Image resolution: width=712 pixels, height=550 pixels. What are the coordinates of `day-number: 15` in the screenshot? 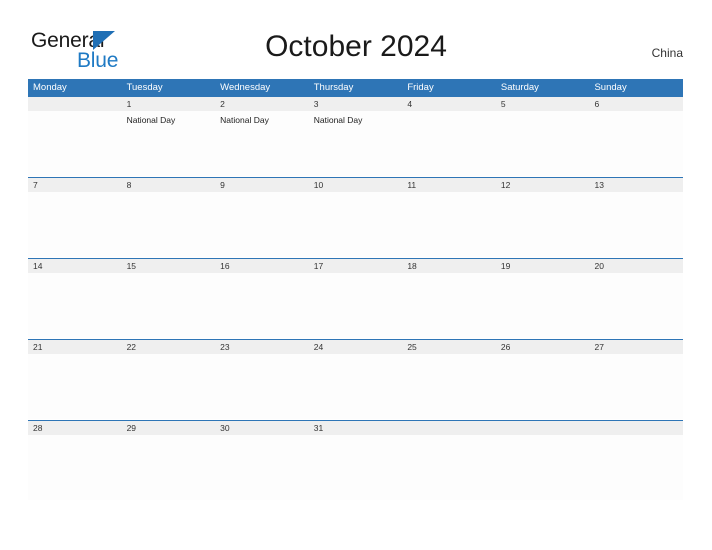 It's located at (169, 266).